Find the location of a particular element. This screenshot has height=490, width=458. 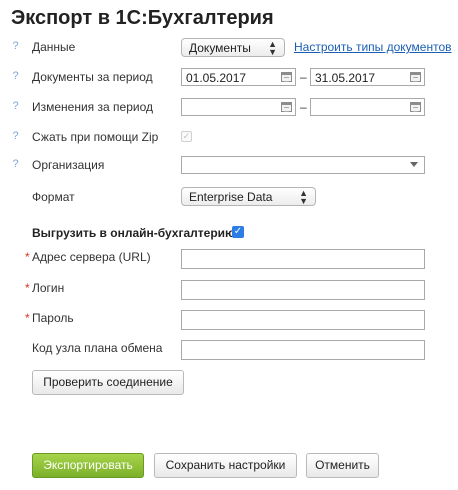

online-export-label: Выгрузить в онлайн-бухгалтерию is located at coordinates (134, 233).